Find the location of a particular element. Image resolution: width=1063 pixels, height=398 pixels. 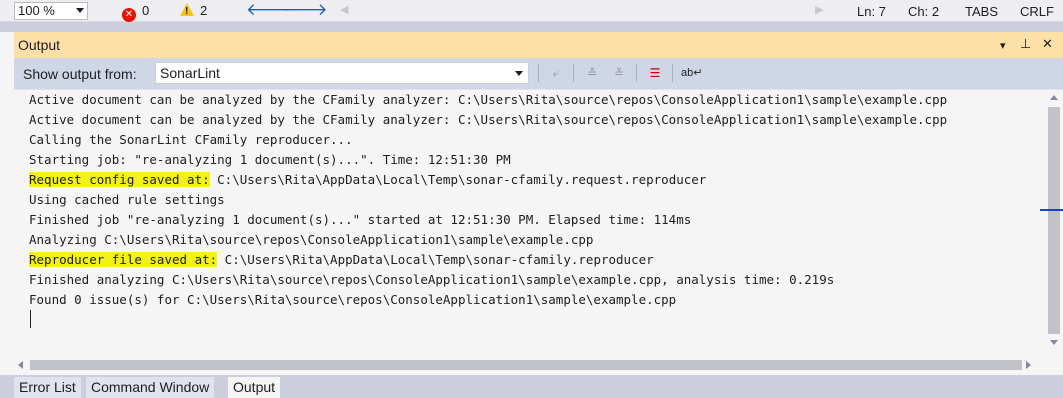

text-caret is located at coordinates (30, 319).